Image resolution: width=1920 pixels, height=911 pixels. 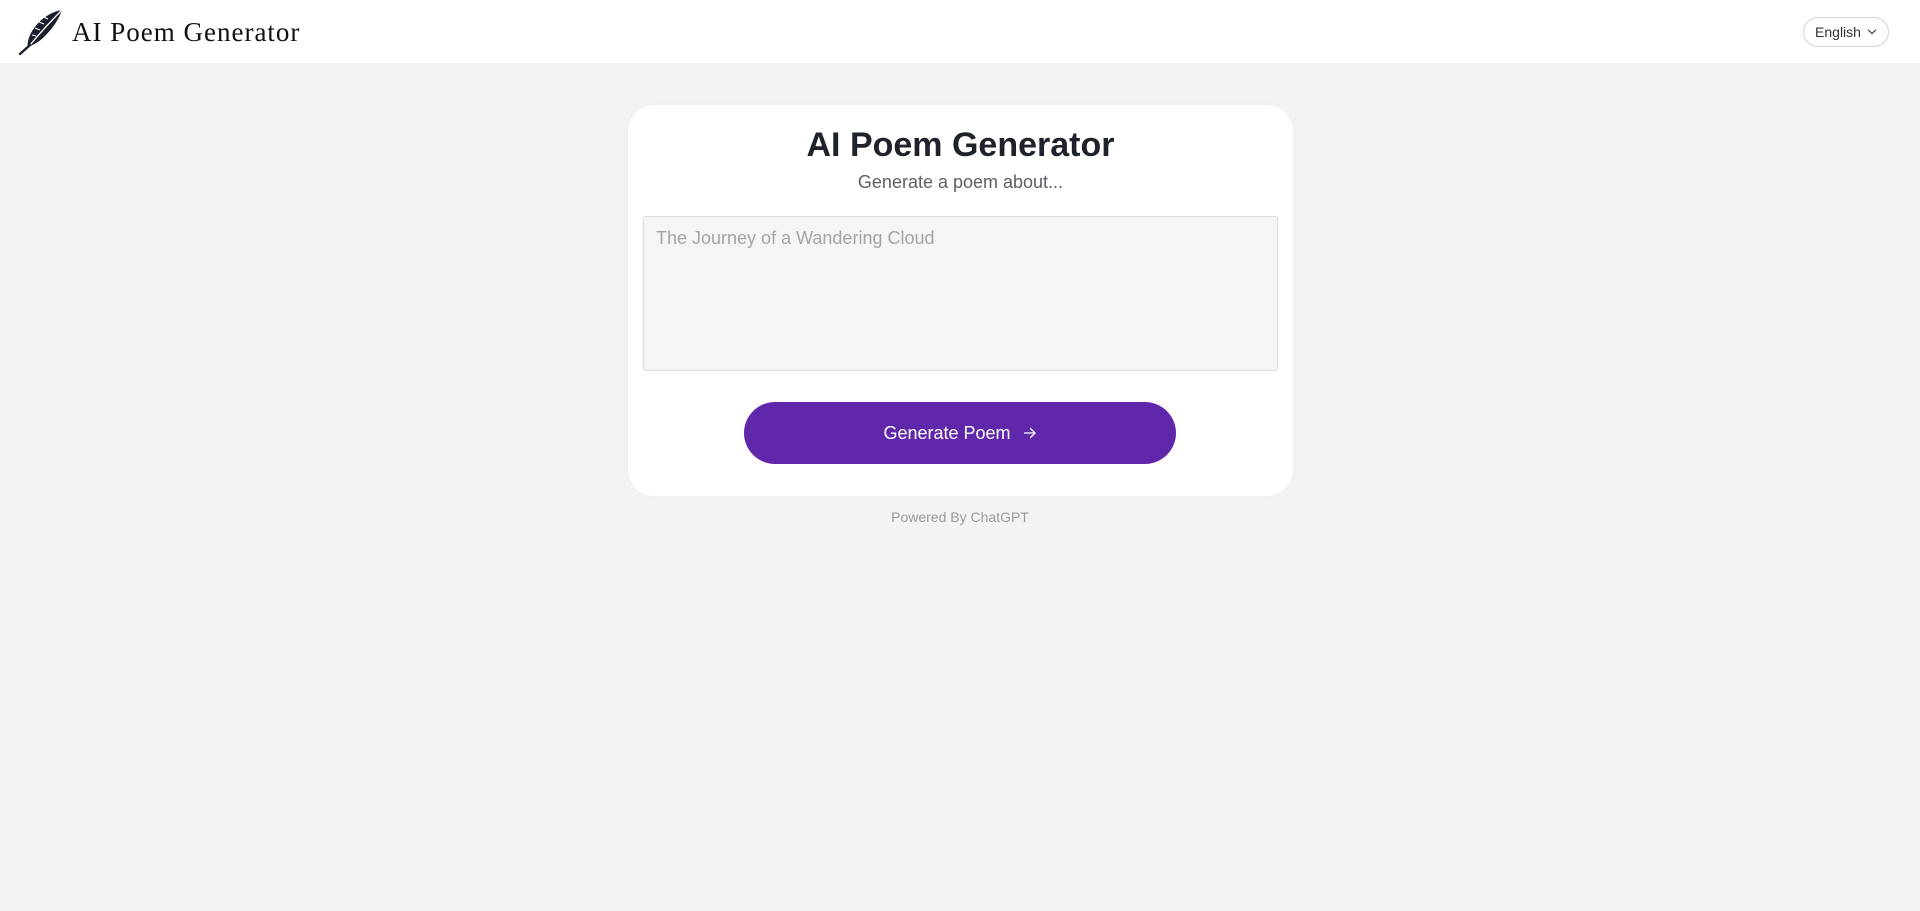 What do you see at coordinates (1872, 32) in the screenshot?
I see `chevron-down-icon` at bounding box center [1872, 32].